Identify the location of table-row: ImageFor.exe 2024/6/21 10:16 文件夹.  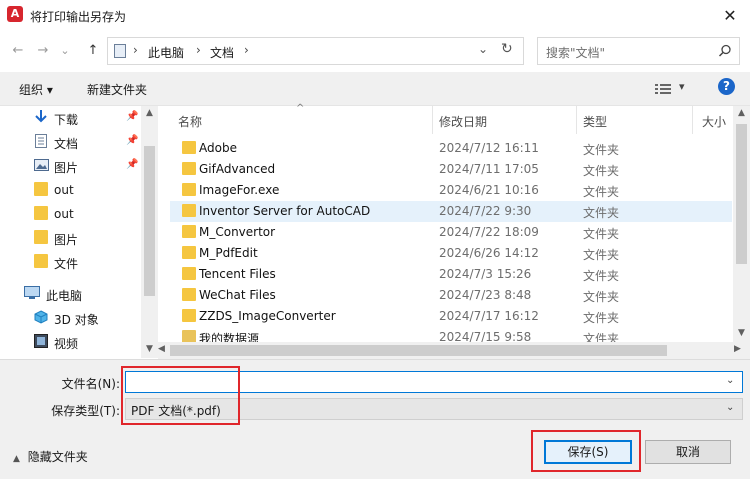
(451, 190).